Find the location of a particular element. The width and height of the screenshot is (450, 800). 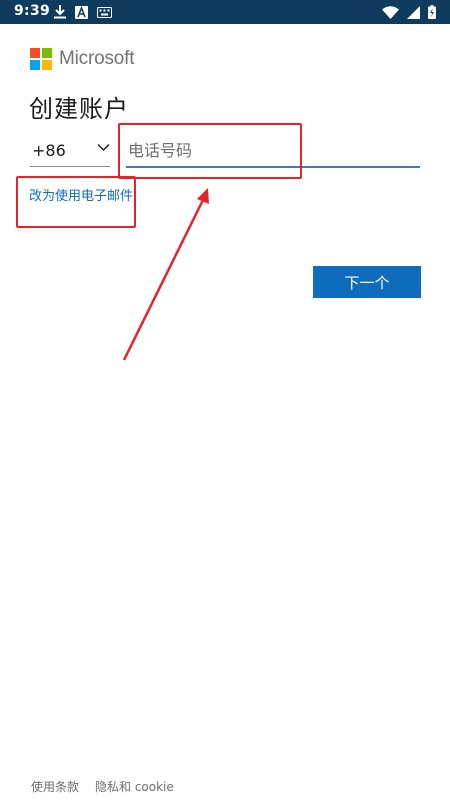

app-a-icon is located at coordinates (81, 12).